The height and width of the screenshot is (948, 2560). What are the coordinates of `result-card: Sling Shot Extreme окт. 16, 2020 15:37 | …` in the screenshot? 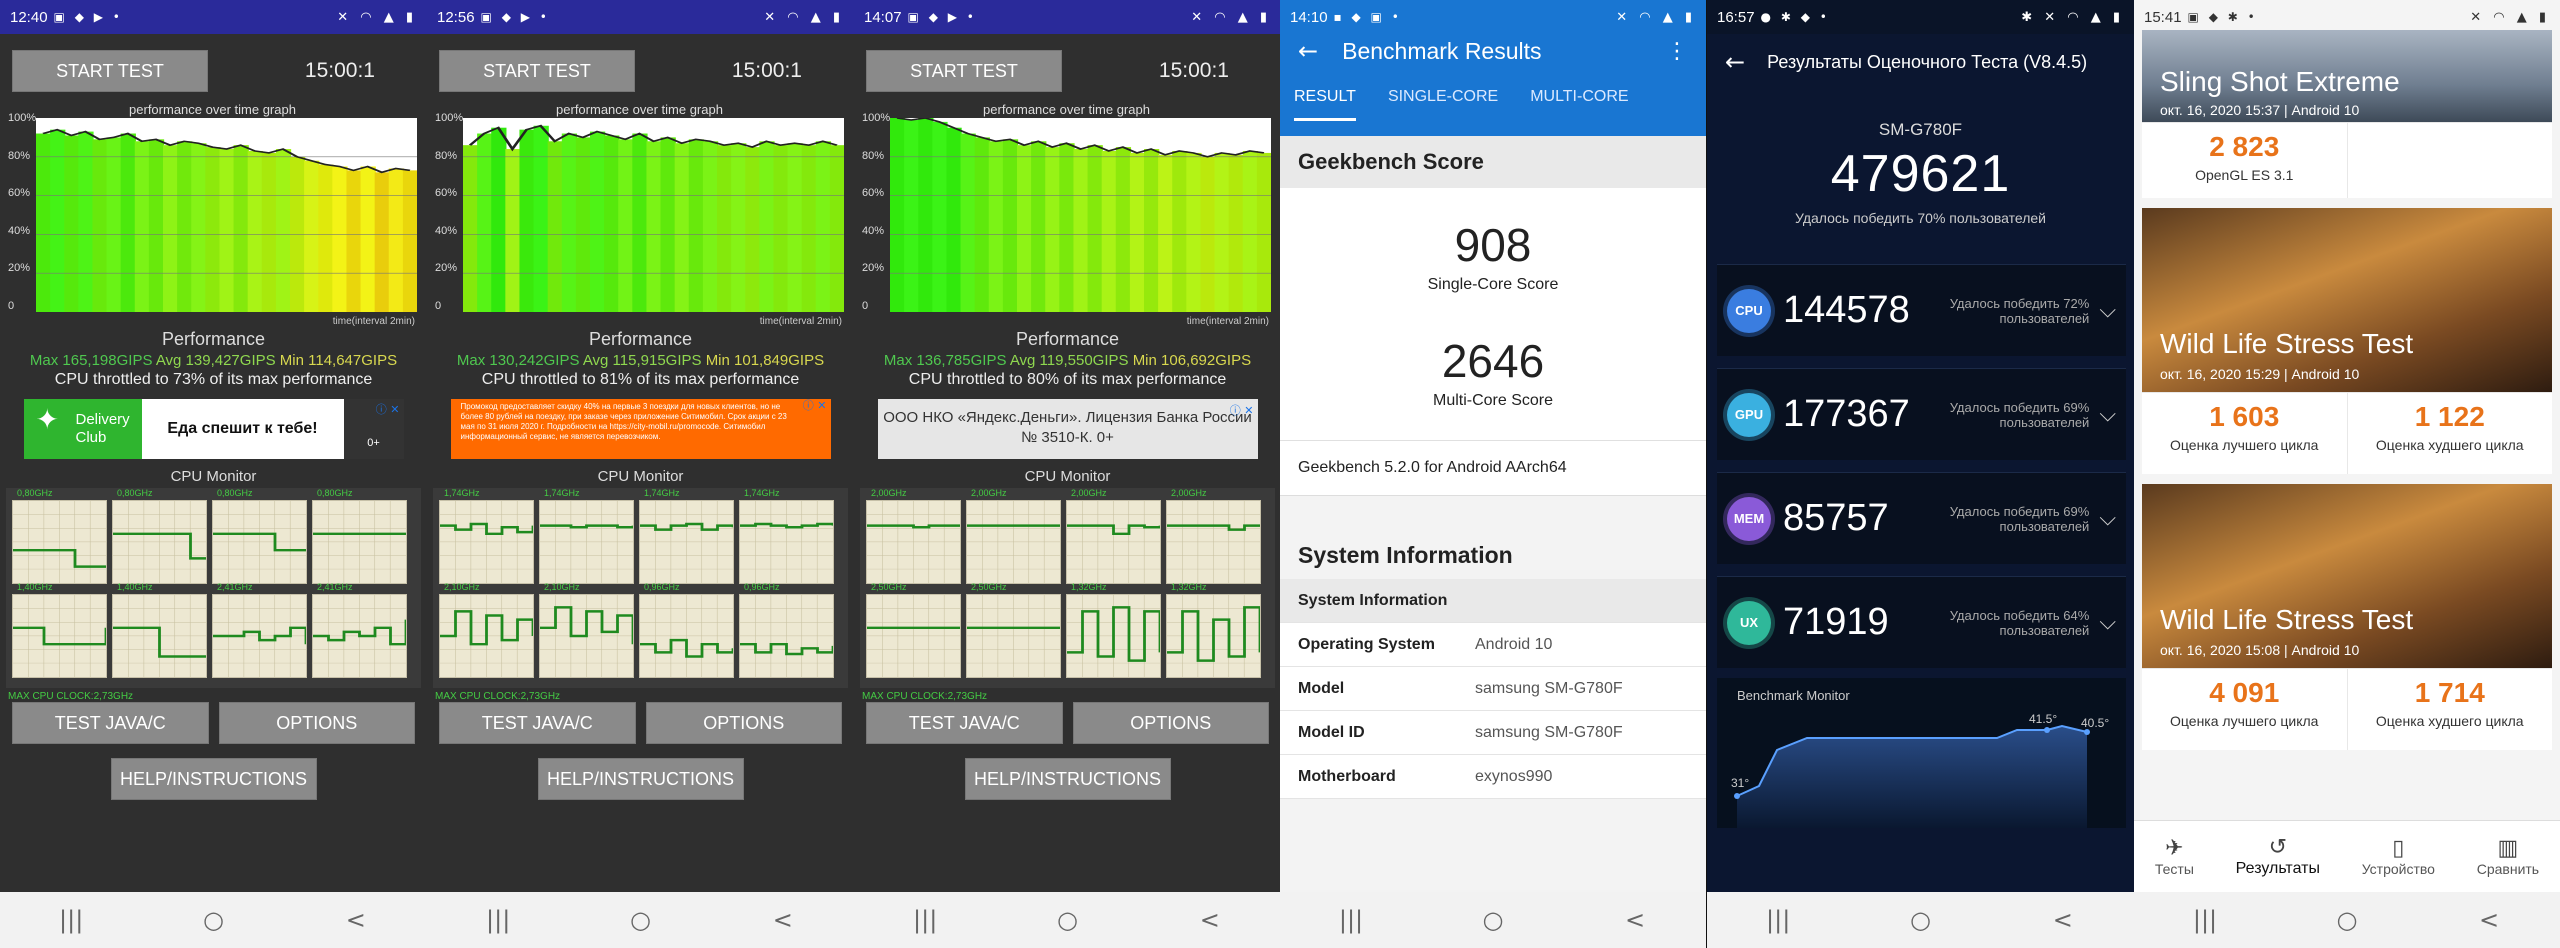 It's located at (2347, 114).